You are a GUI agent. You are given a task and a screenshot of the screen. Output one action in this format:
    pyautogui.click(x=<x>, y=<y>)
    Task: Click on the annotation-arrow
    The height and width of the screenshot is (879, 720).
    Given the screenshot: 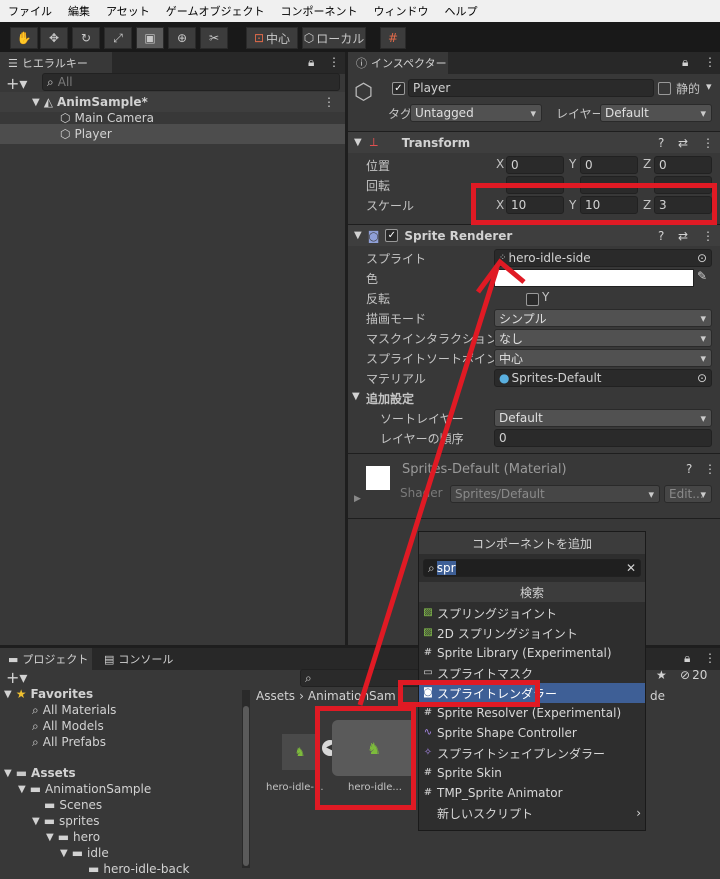 What is the action you would take?
    pyautogui.click(x=441, y=482)
    